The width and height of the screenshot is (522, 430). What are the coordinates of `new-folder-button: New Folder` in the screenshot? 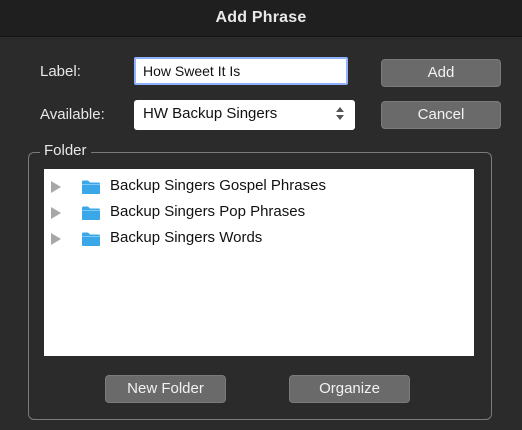 It's located at (165, 389).